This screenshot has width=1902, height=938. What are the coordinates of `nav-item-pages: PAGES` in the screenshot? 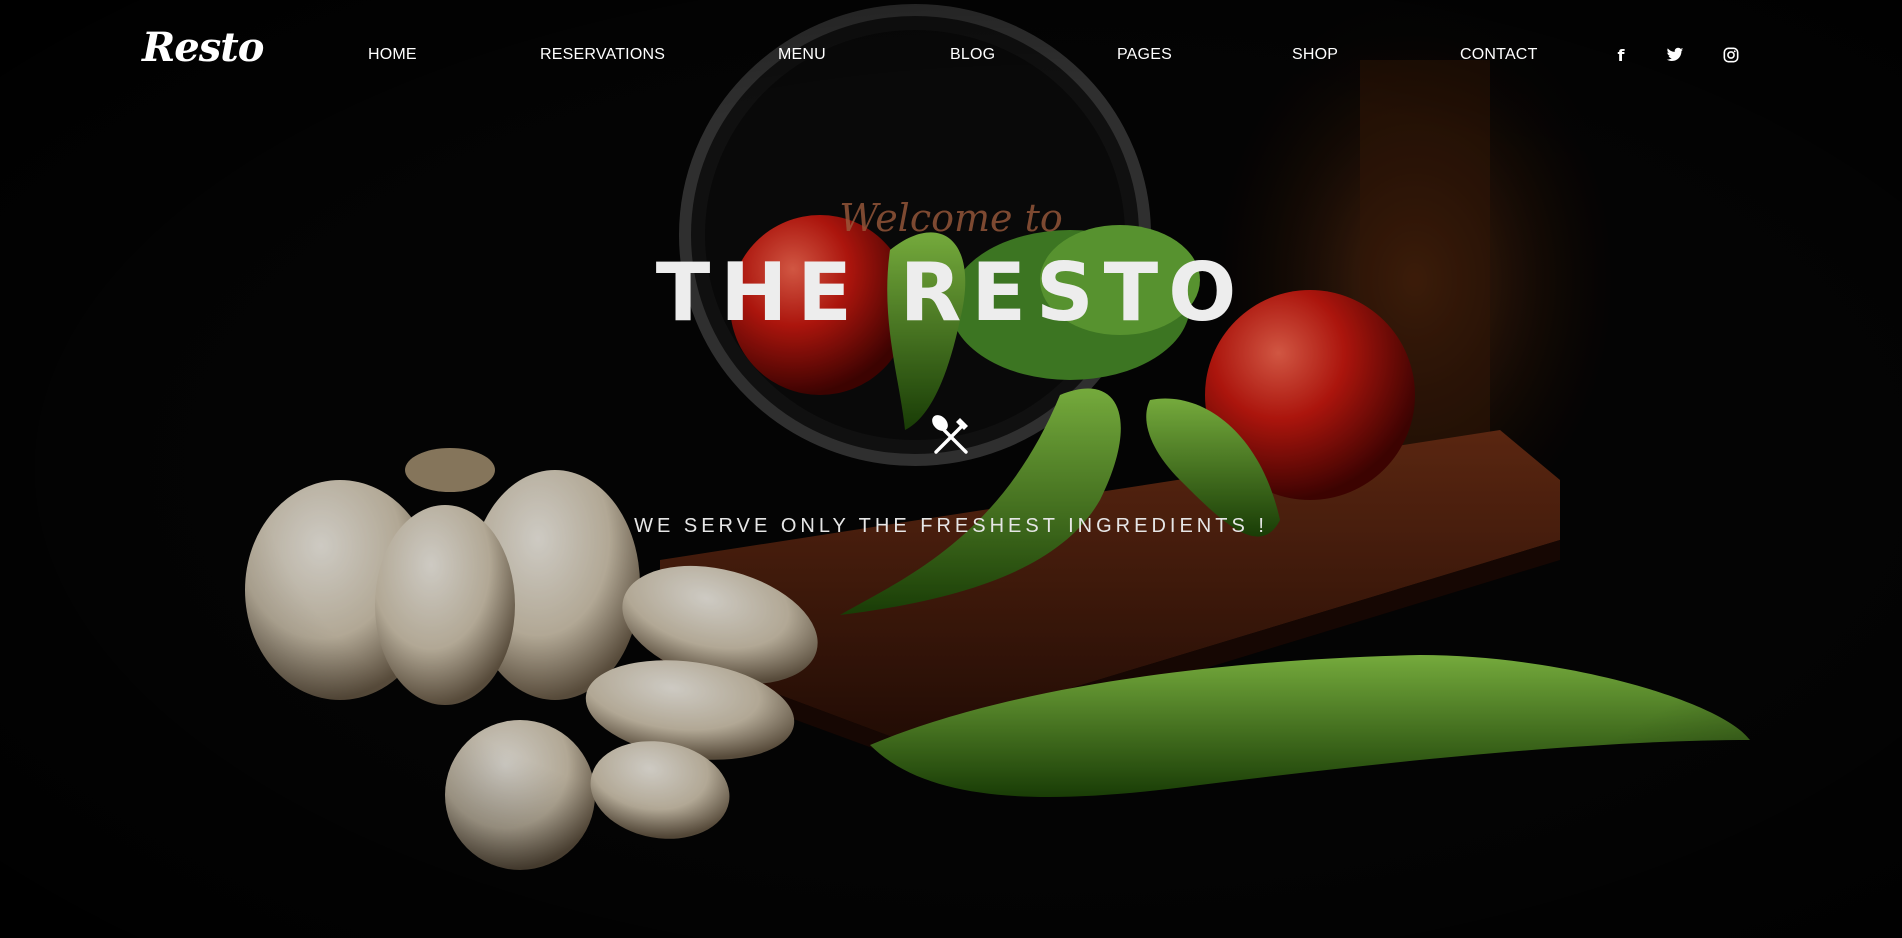 It's located at (1144, 55).